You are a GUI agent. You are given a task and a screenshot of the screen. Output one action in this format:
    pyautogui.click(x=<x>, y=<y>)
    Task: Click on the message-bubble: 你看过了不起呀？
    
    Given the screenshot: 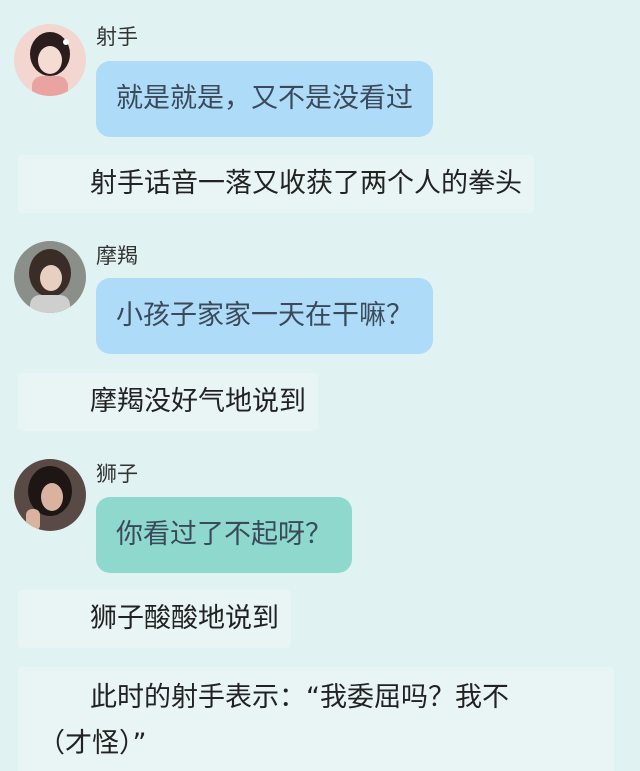 What is the action you would take?
    pyautogui.click(x=224, y=535)
    